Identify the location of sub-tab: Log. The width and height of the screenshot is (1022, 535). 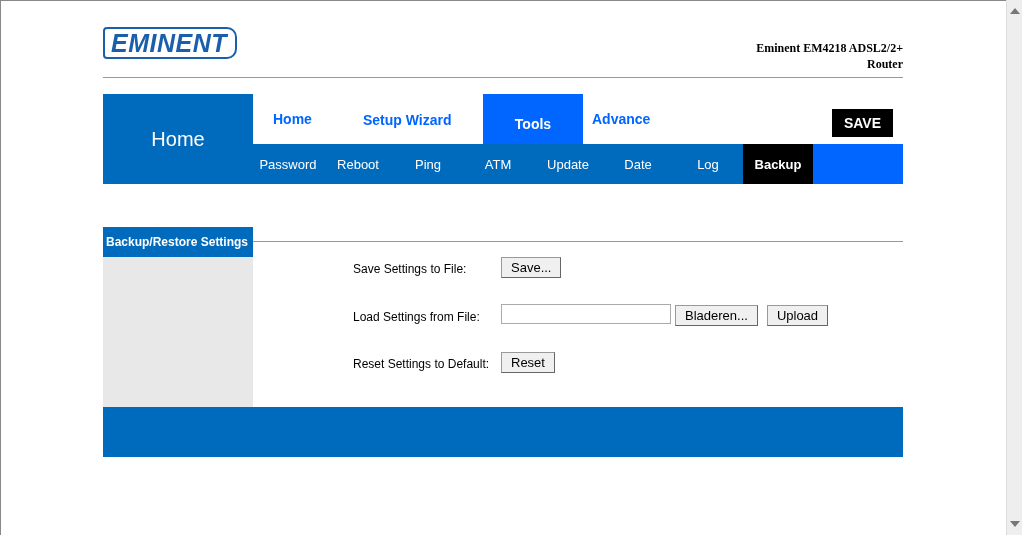
(708, 164).